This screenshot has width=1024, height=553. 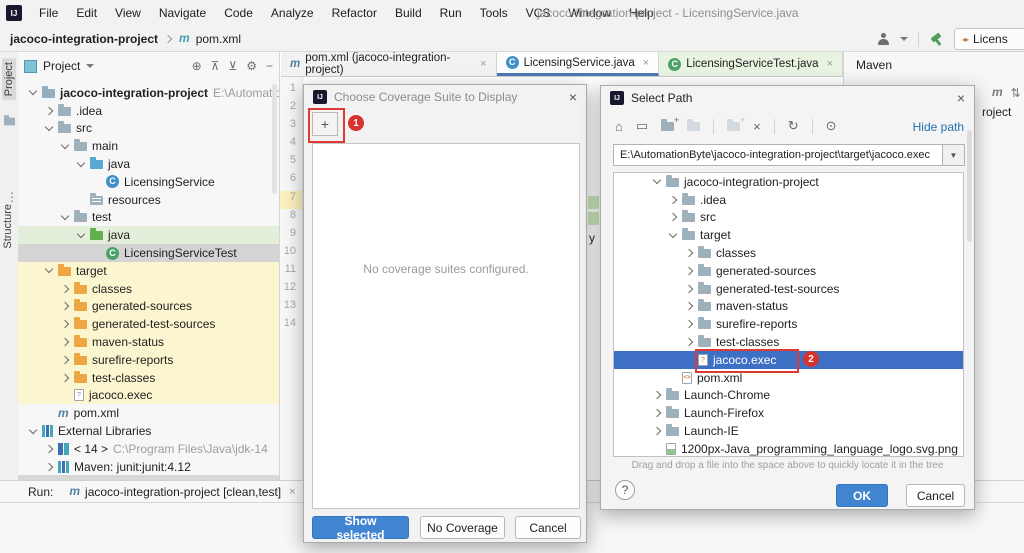 What do you see at coordinates (292, 13) in the screenshot?
I see `menu-analyze: Analyze` at bounding box center [292, 13].